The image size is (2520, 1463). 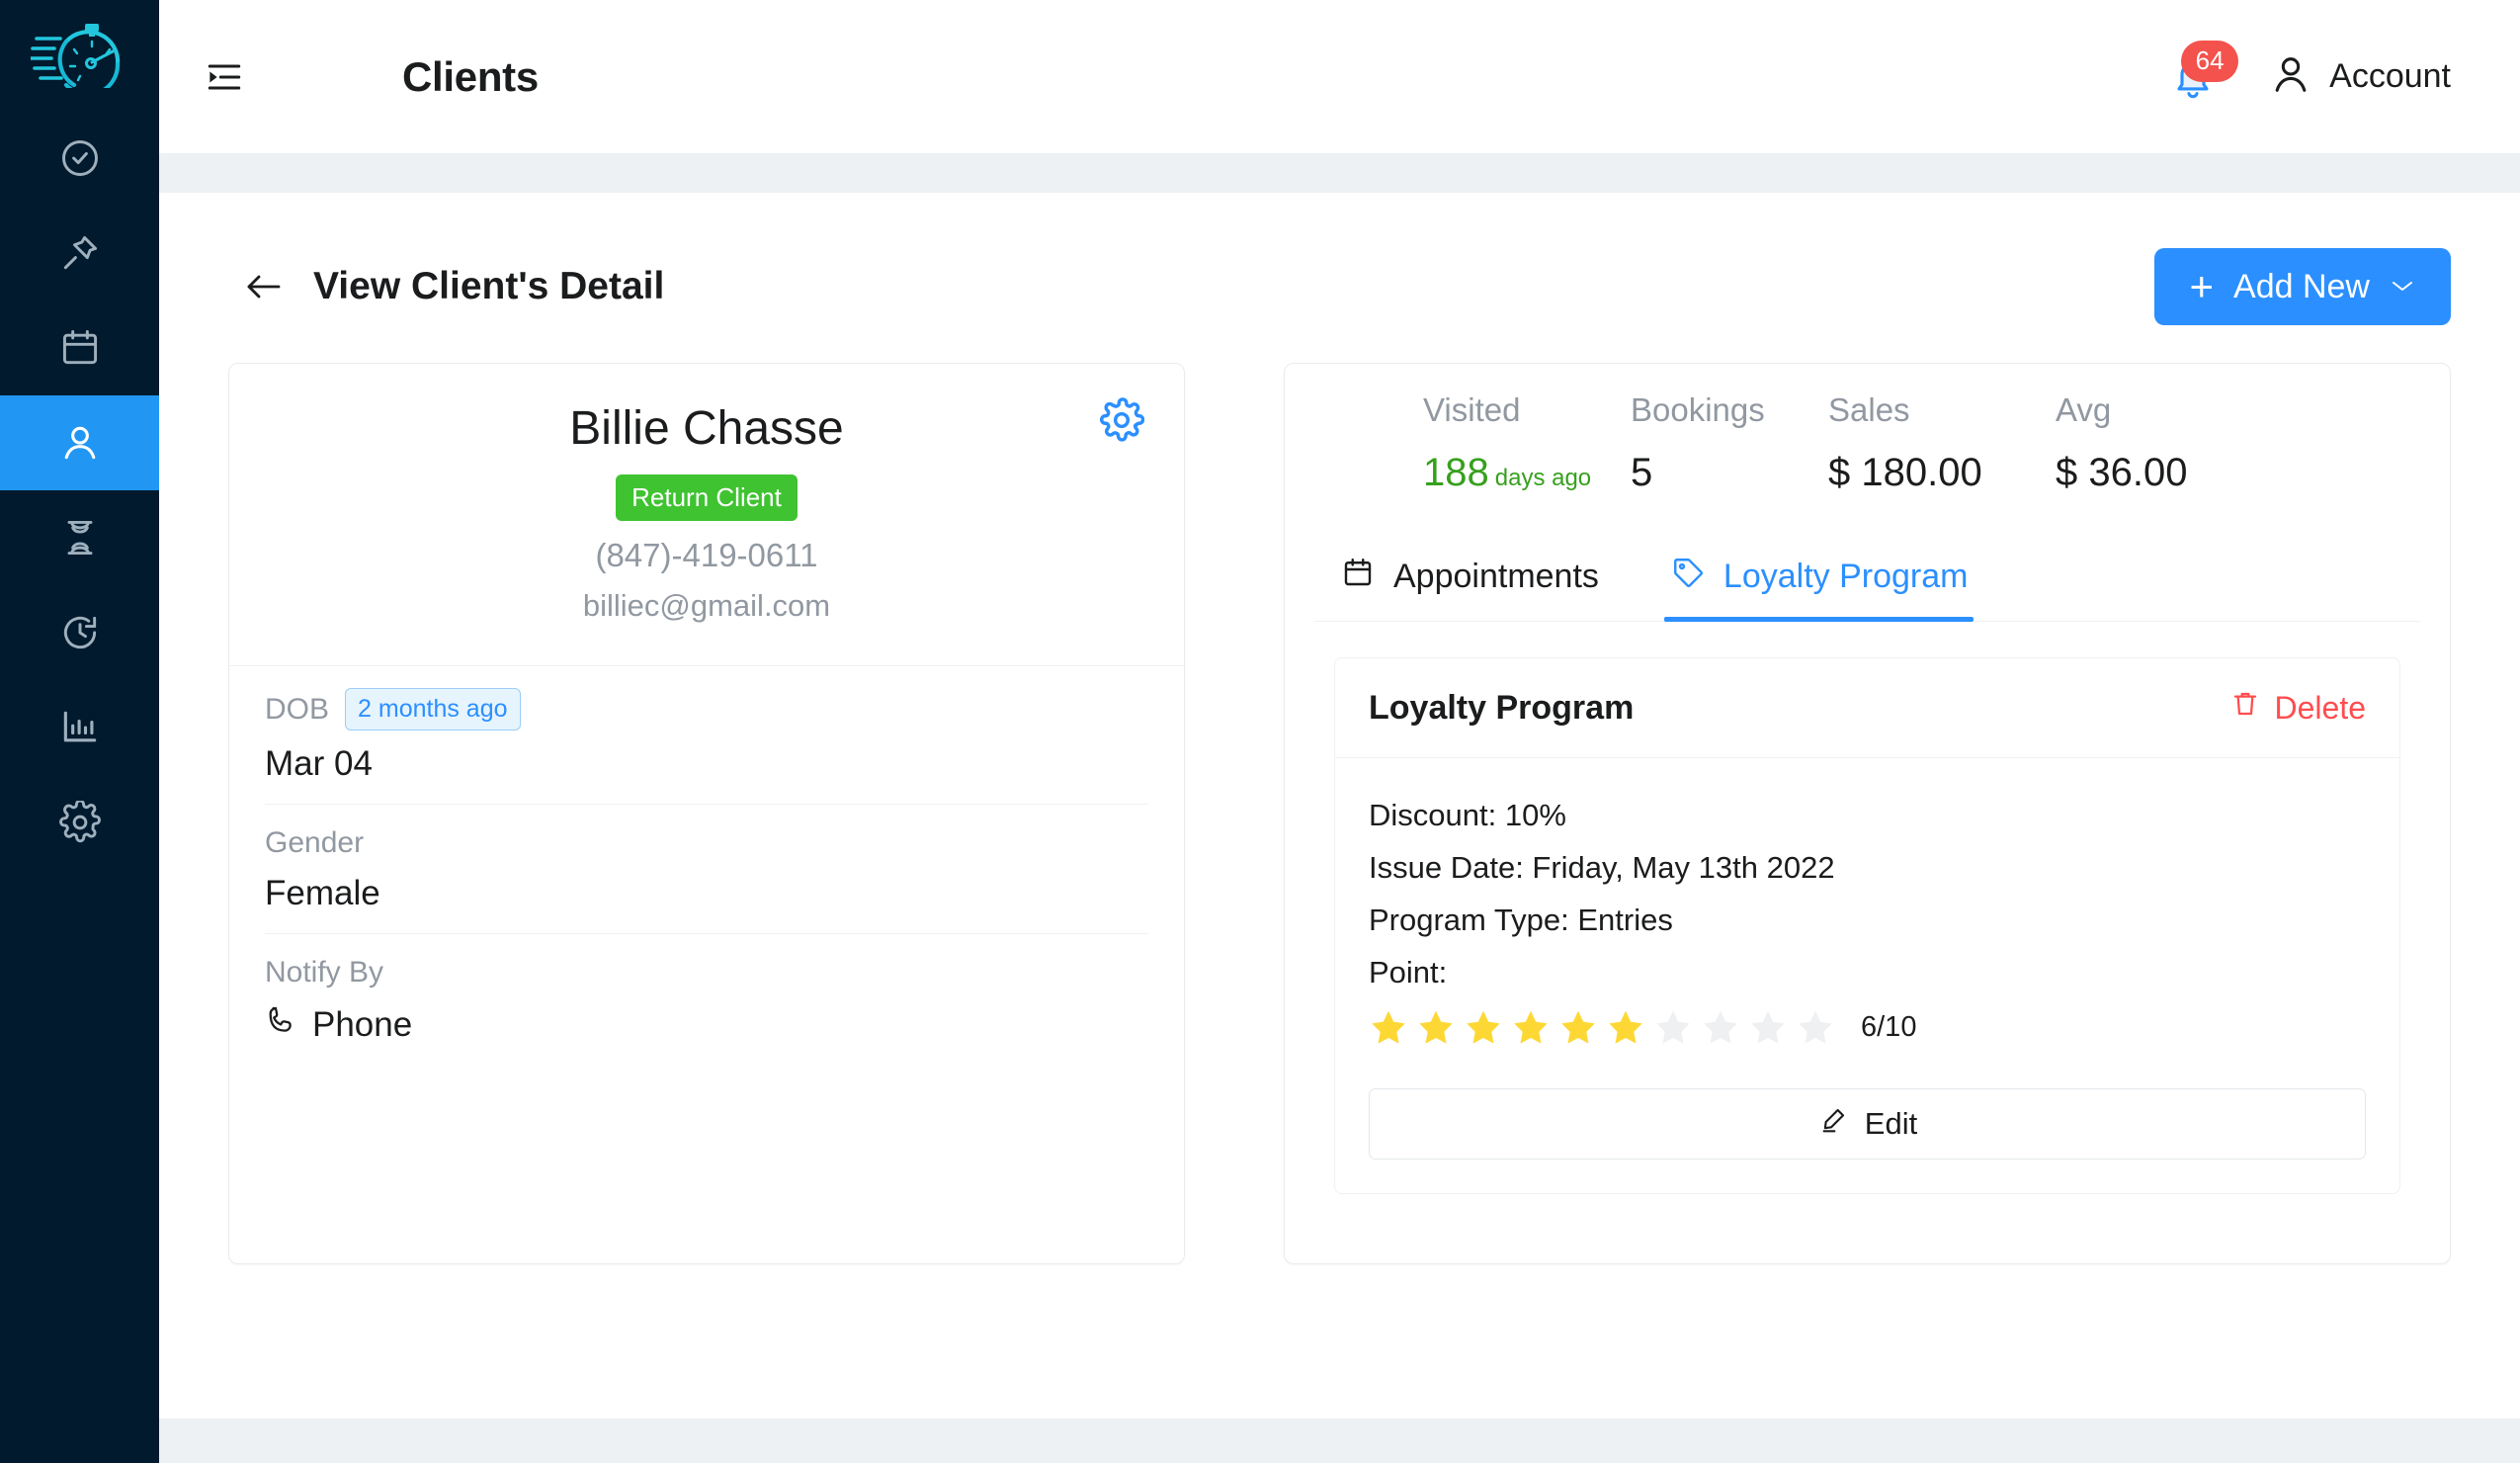 I want to click on stat-value-avg: $ 36.00, so click(x=2122, y=472).